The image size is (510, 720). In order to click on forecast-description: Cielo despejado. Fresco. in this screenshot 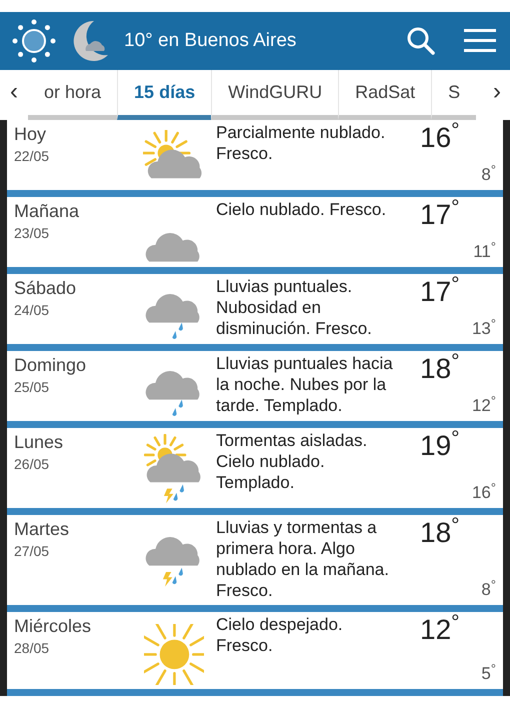, I will do `click(280, 636)`.